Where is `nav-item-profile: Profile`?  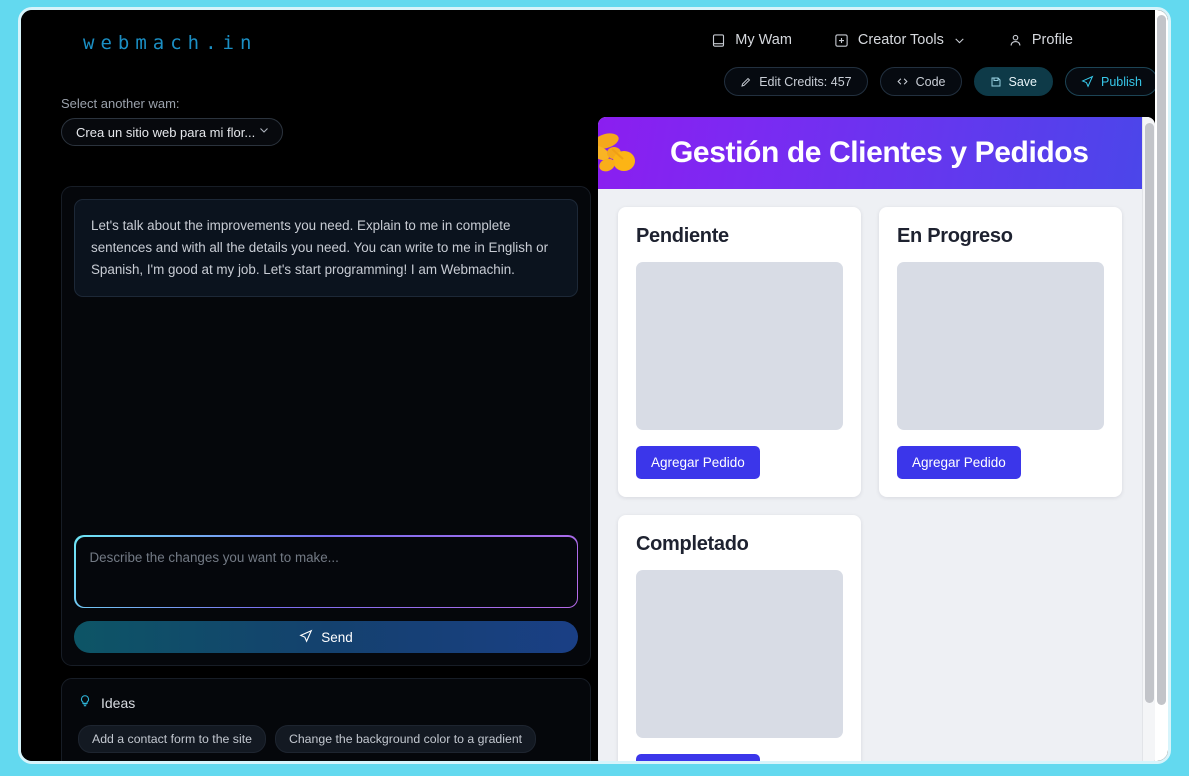 nav-item-profile: Profile is located at coordinates (1040, 40).